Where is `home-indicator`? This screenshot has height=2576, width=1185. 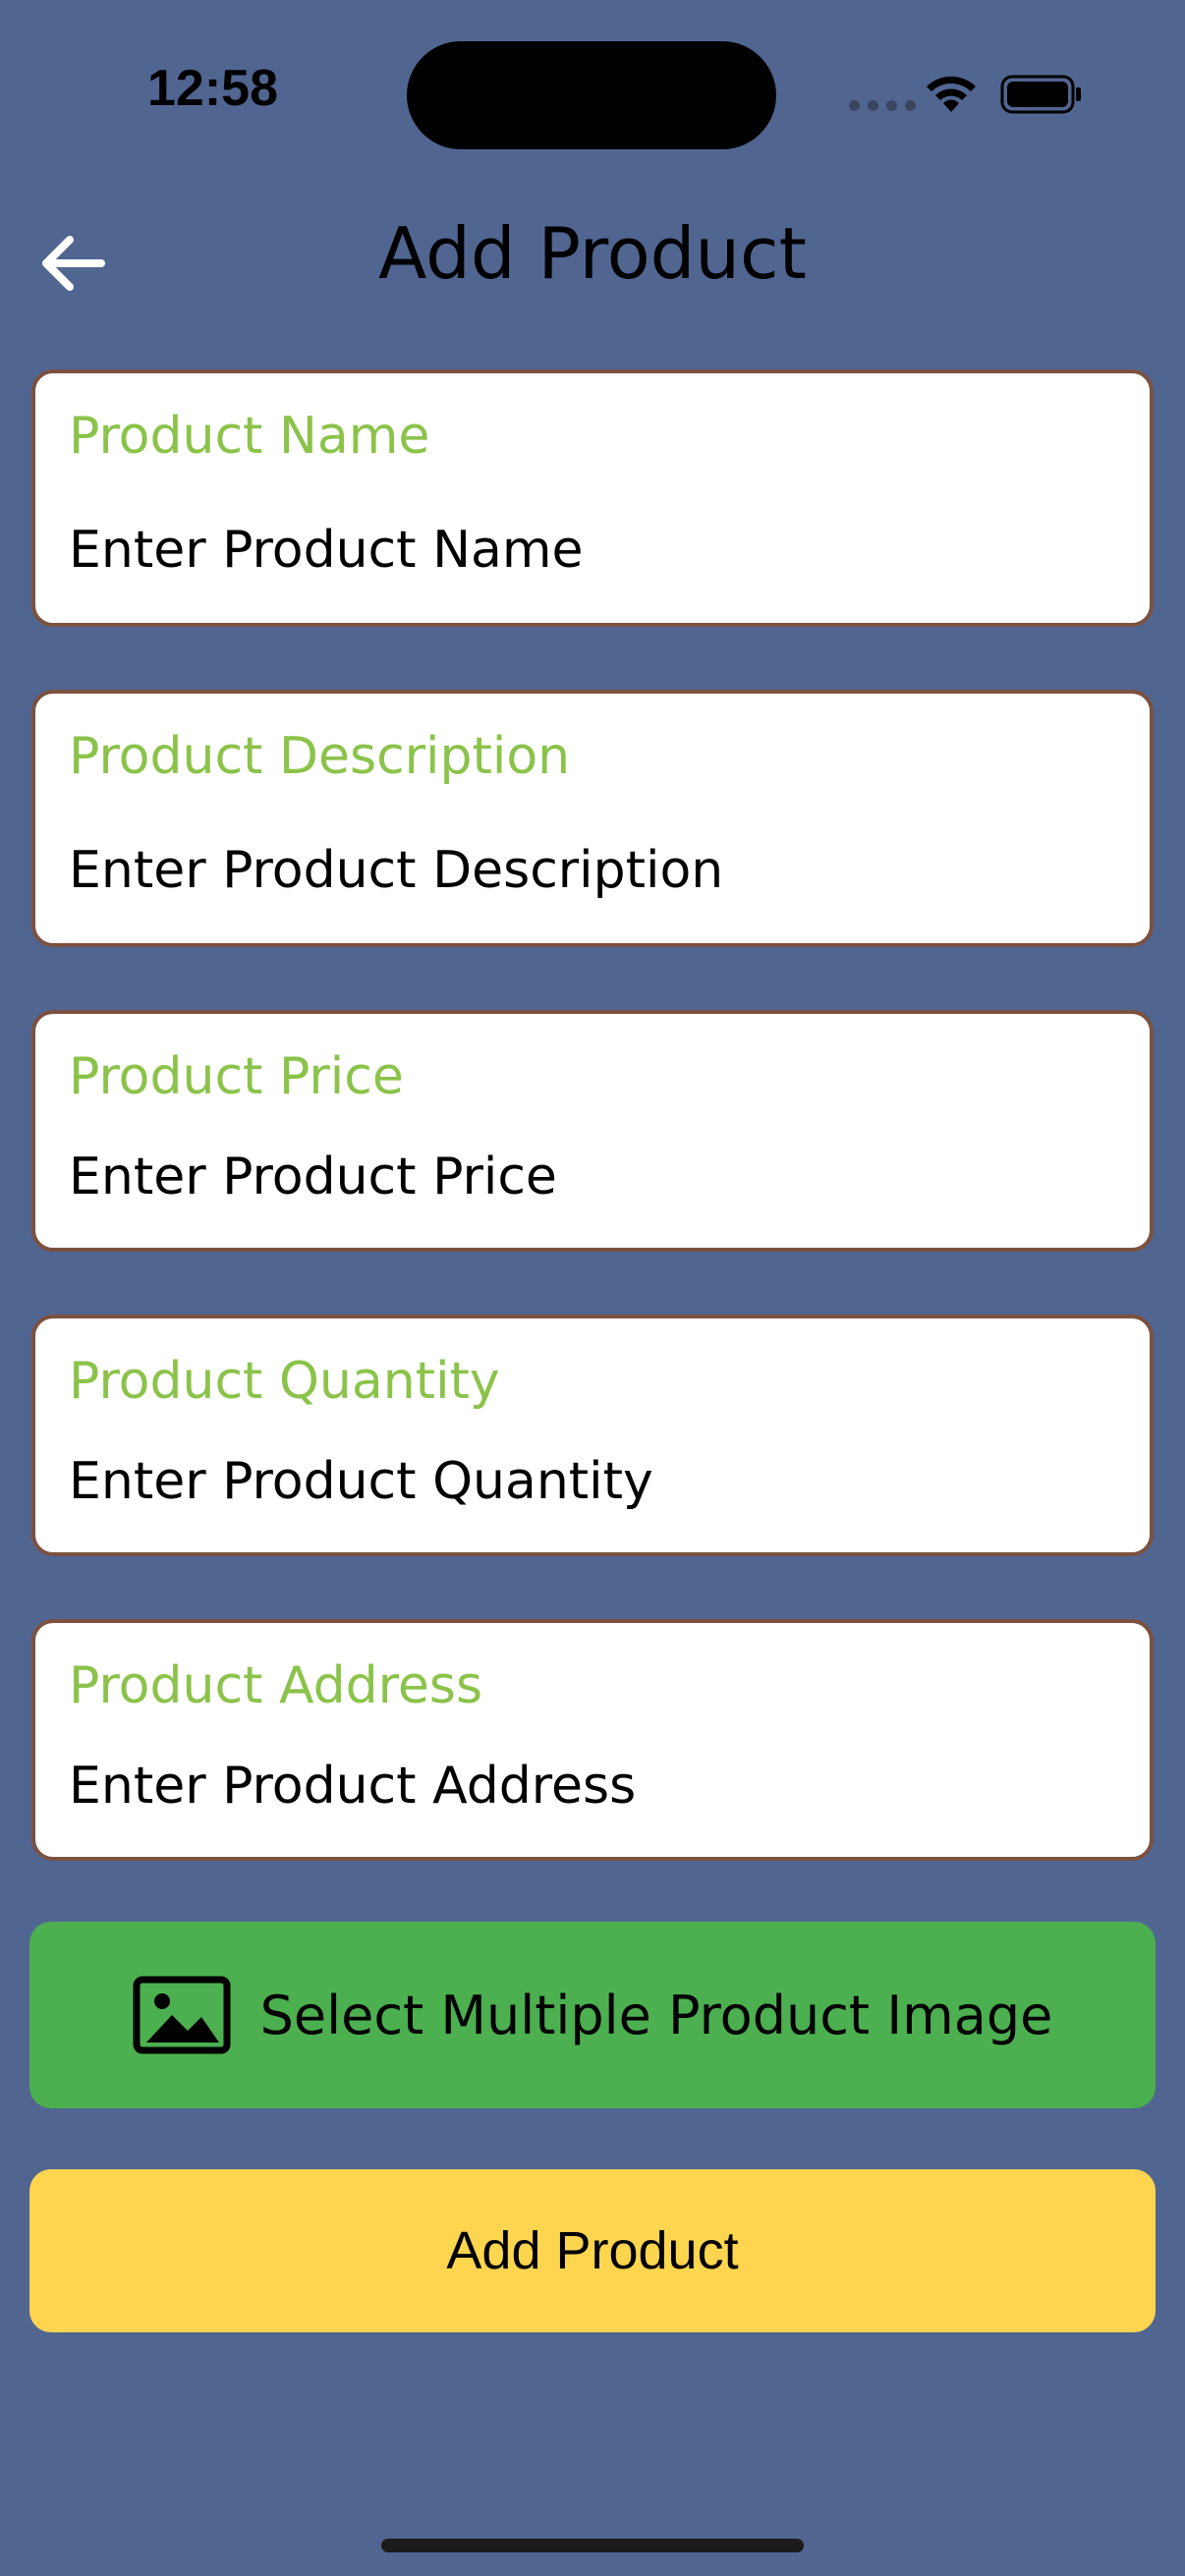
home-indicator is located at coordinates (592, 2545).